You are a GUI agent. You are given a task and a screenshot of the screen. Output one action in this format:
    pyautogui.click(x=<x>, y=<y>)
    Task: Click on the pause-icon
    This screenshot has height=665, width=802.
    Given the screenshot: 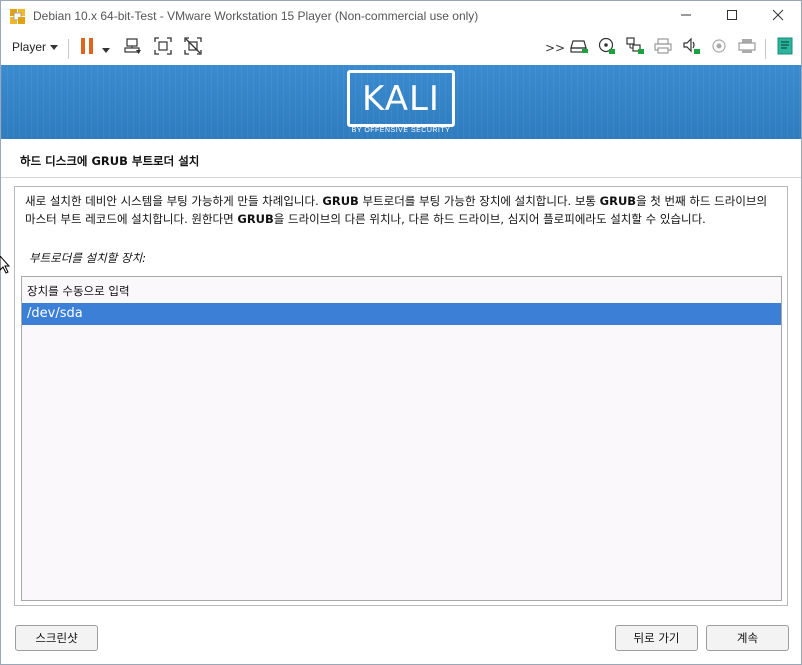 What is the action you would take?
    pyautogui.click(x=87, y=48)
    